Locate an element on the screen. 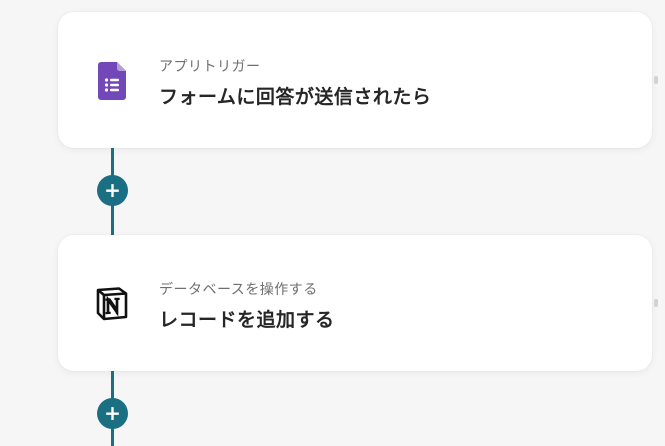  step-title: レコードを追加する is located at coordinates (247, 320).